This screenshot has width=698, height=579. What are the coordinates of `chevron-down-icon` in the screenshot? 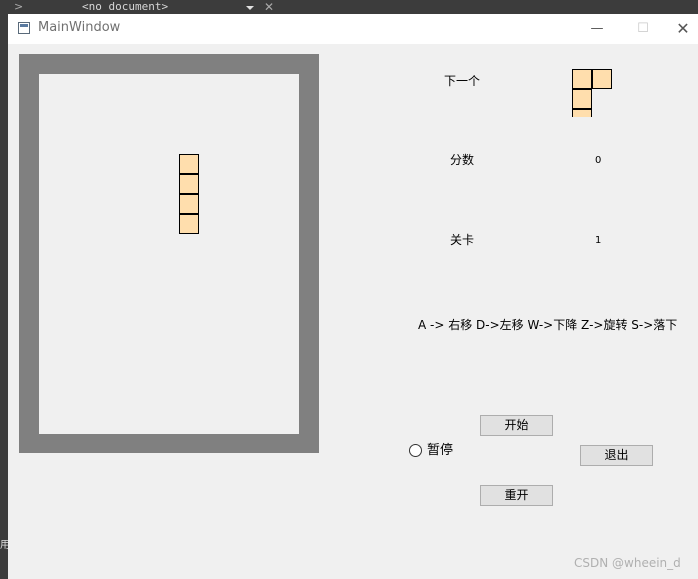 It's located at (250, 8).